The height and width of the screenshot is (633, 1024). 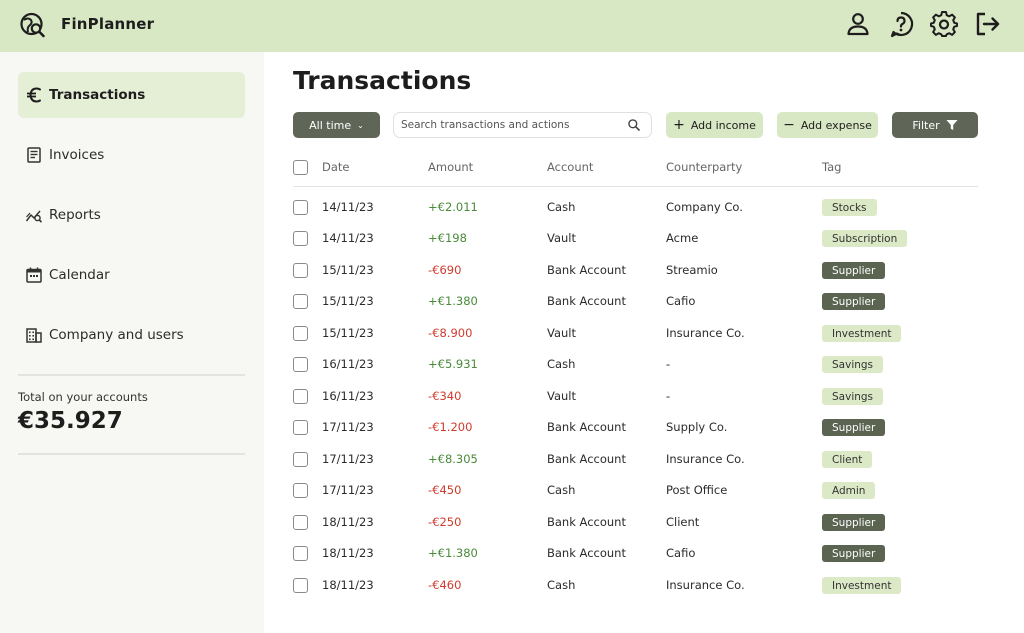 I want to click on counterparty-cell: -, so click(x=668, y=364).